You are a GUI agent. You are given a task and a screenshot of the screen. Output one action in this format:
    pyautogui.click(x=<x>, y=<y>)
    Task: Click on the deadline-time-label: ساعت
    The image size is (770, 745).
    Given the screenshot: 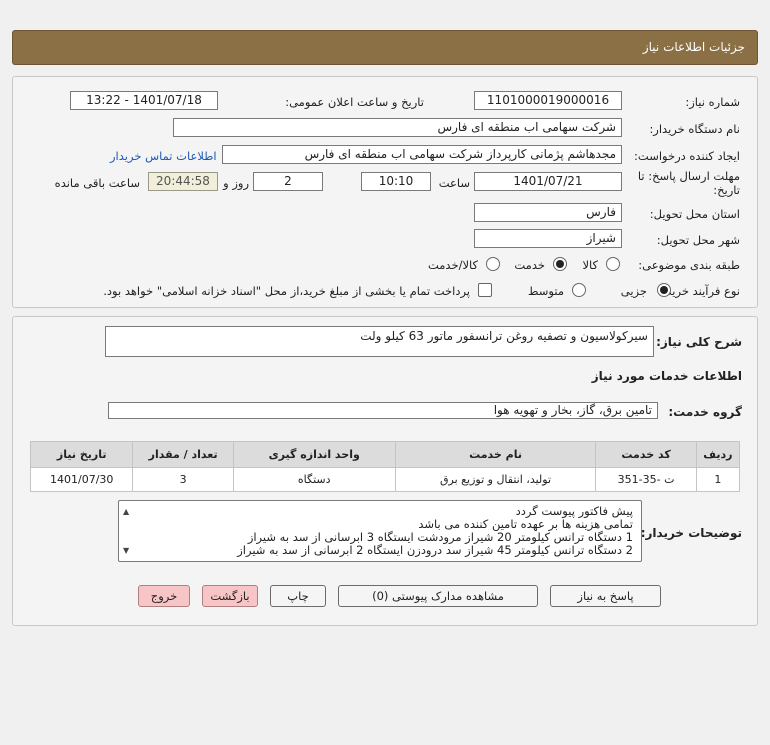 What is the action you would take?
    pyautogui.click(x=454, y=183)
    